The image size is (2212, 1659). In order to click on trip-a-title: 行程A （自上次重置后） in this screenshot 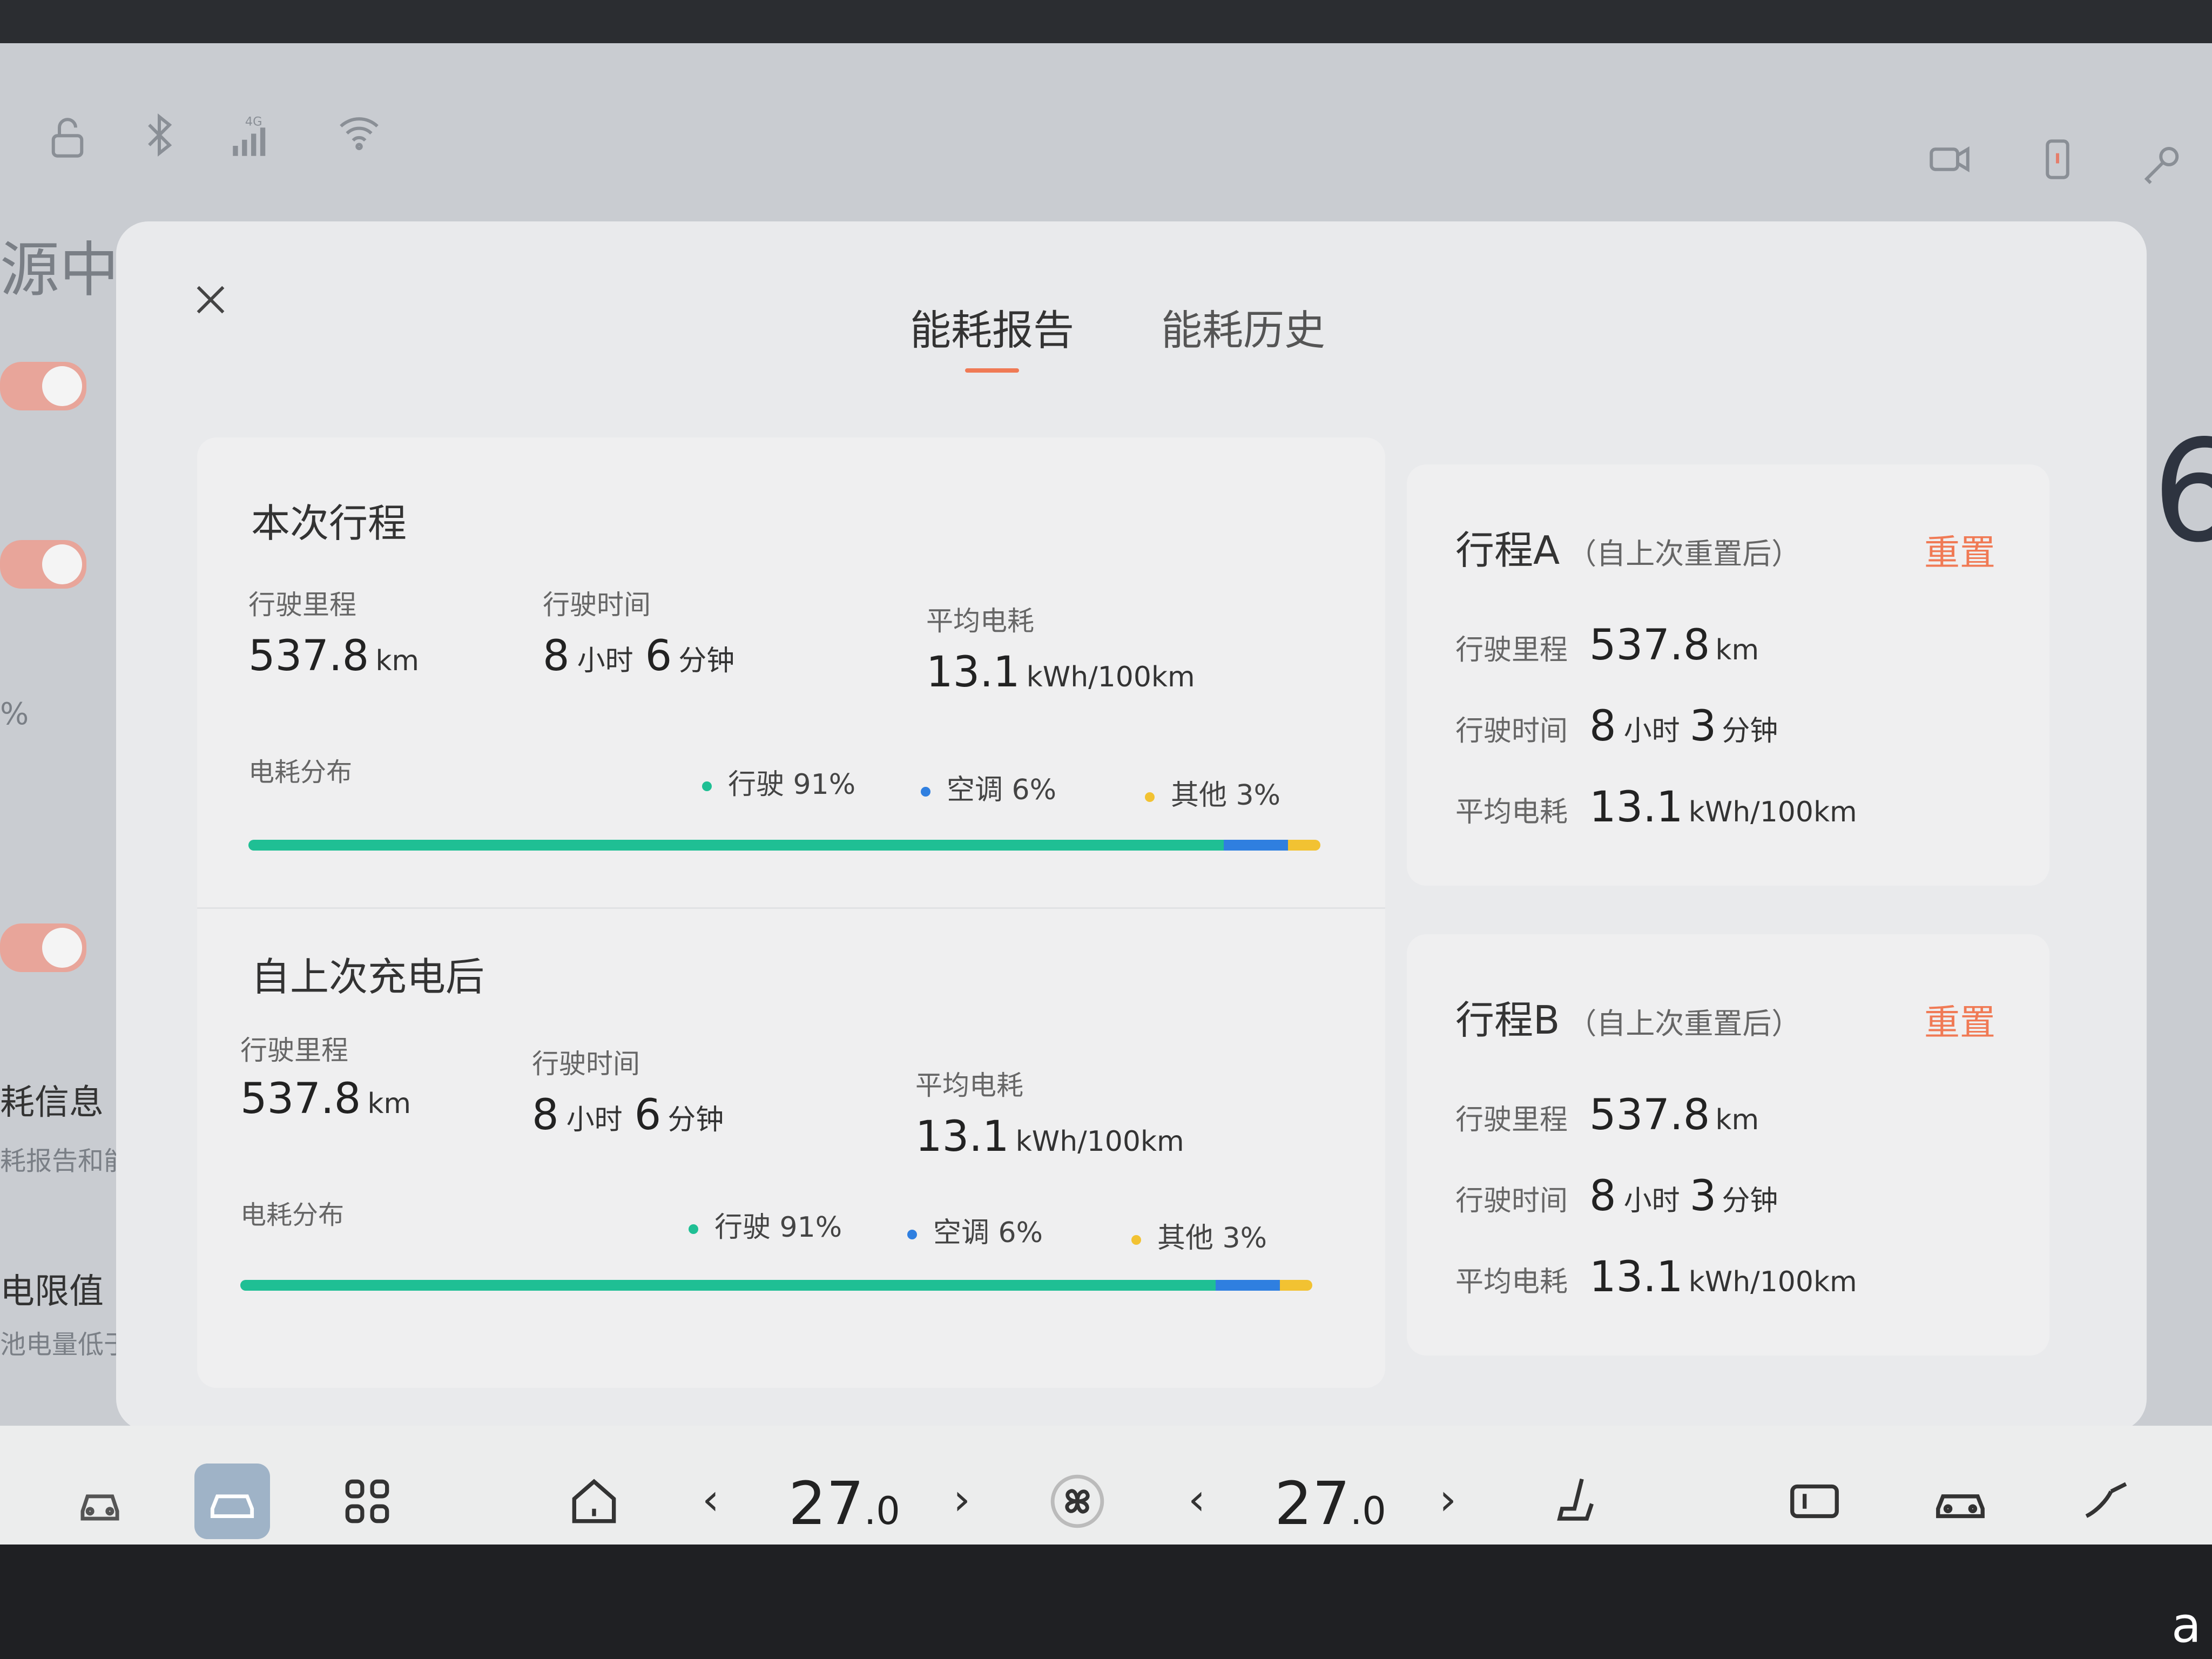, I will do `click(1628, 550)`.